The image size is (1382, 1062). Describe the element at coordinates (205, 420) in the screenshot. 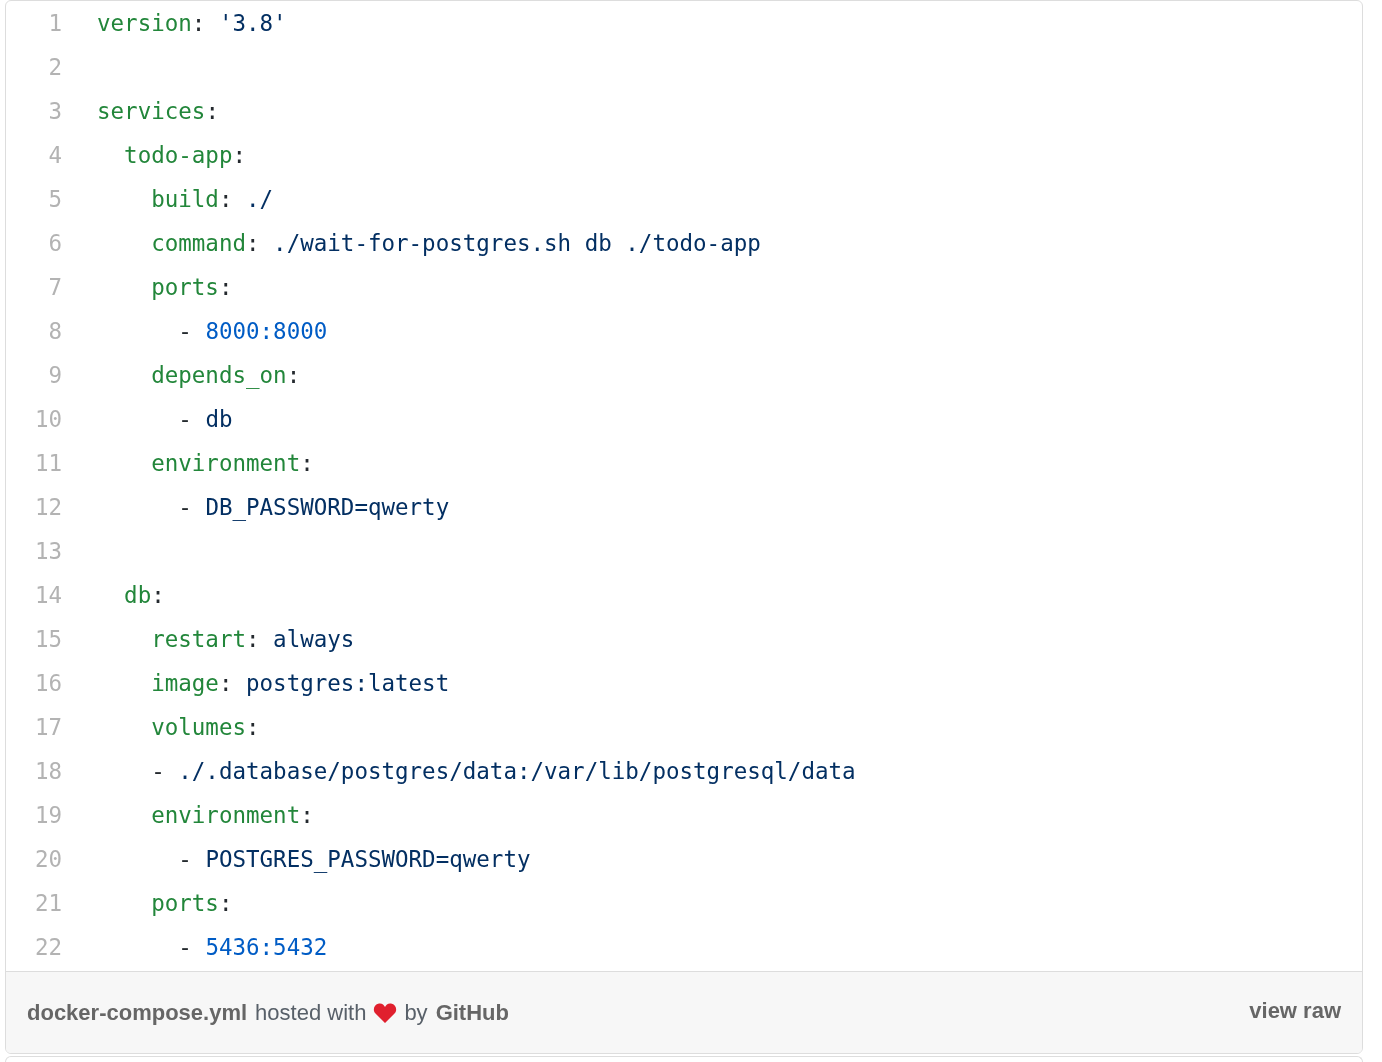

I see `code-line: - db` at that location.